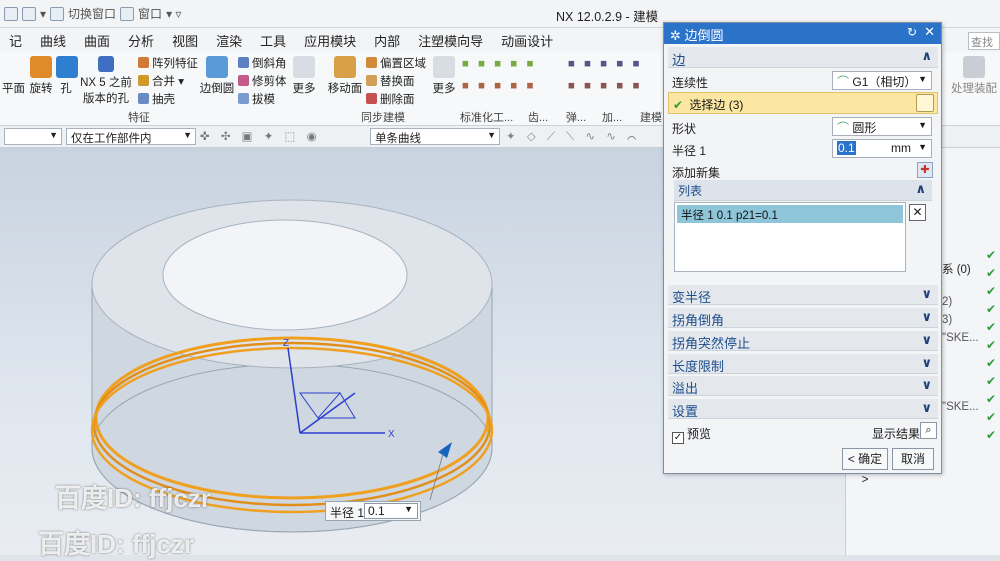  Describe the element at coordinates (882, 126) in the screenshot. I see `shape-select: ⌒ 圆形 ▼` at that location.